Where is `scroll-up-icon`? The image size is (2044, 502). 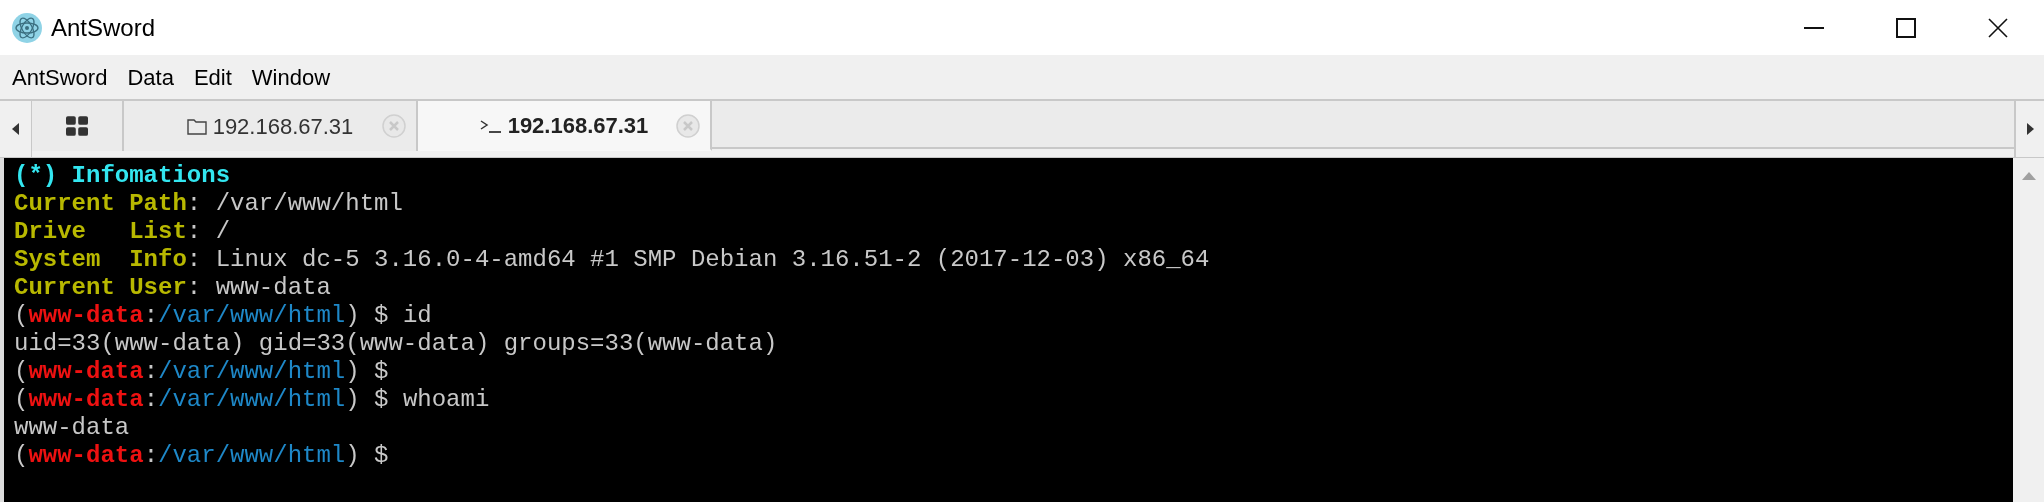
scroll-up-icon is located at coordinates (2028, 176).